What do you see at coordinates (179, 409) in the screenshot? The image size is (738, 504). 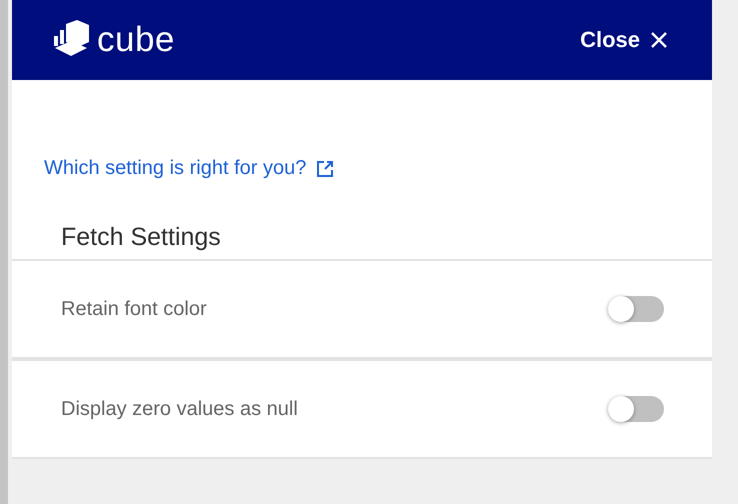 I see `setting-label: Display zero values as null` at bounding box center [179, 409].